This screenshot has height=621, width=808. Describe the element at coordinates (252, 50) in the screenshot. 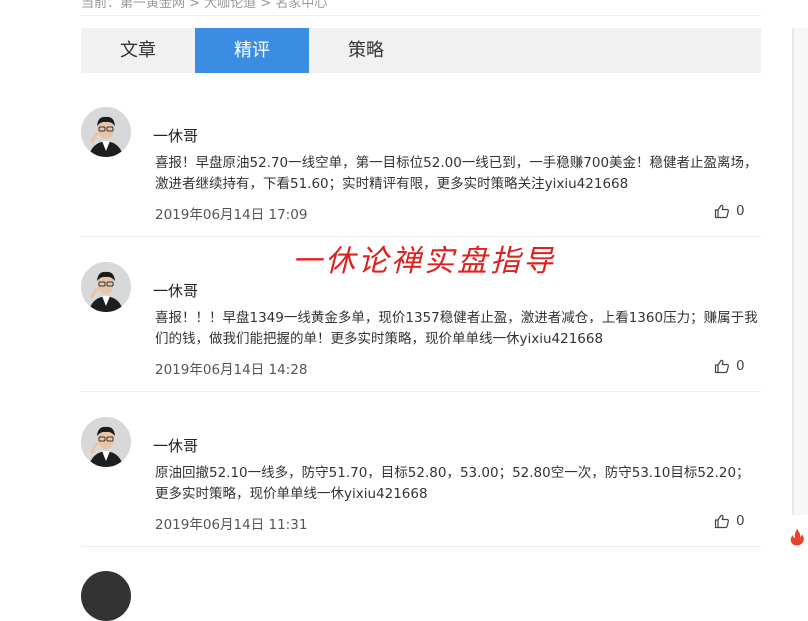

I see `tab-reviews: 精评` at that location.